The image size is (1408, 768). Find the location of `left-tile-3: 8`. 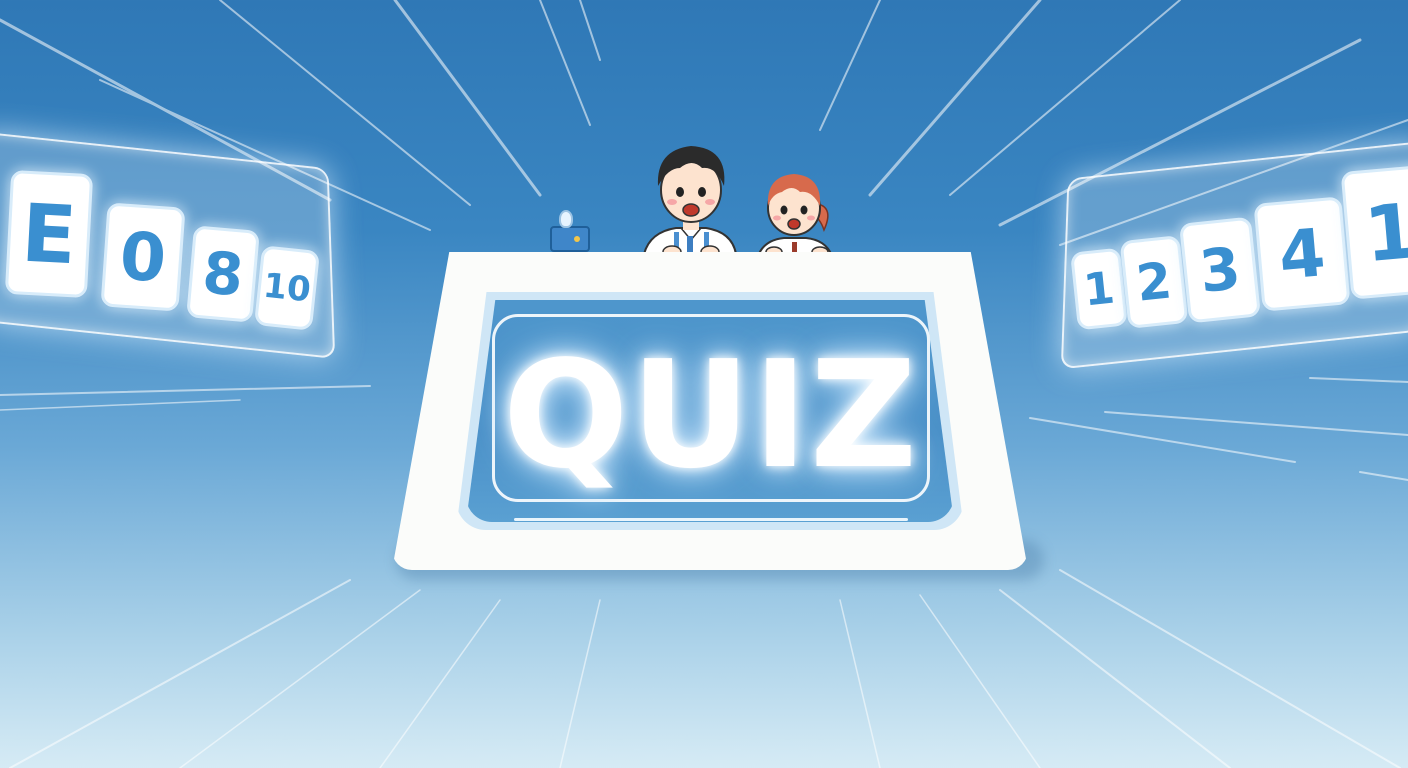

left-tile-3: 8 is located at coordinates (223, 274).